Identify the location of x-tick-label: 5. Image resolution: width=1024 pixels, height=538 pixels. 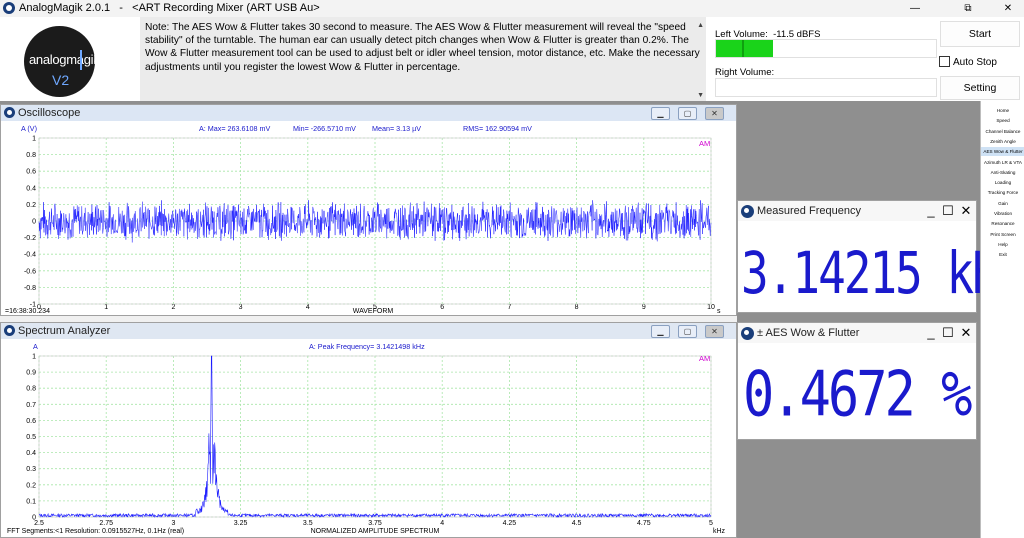
(711, 523).